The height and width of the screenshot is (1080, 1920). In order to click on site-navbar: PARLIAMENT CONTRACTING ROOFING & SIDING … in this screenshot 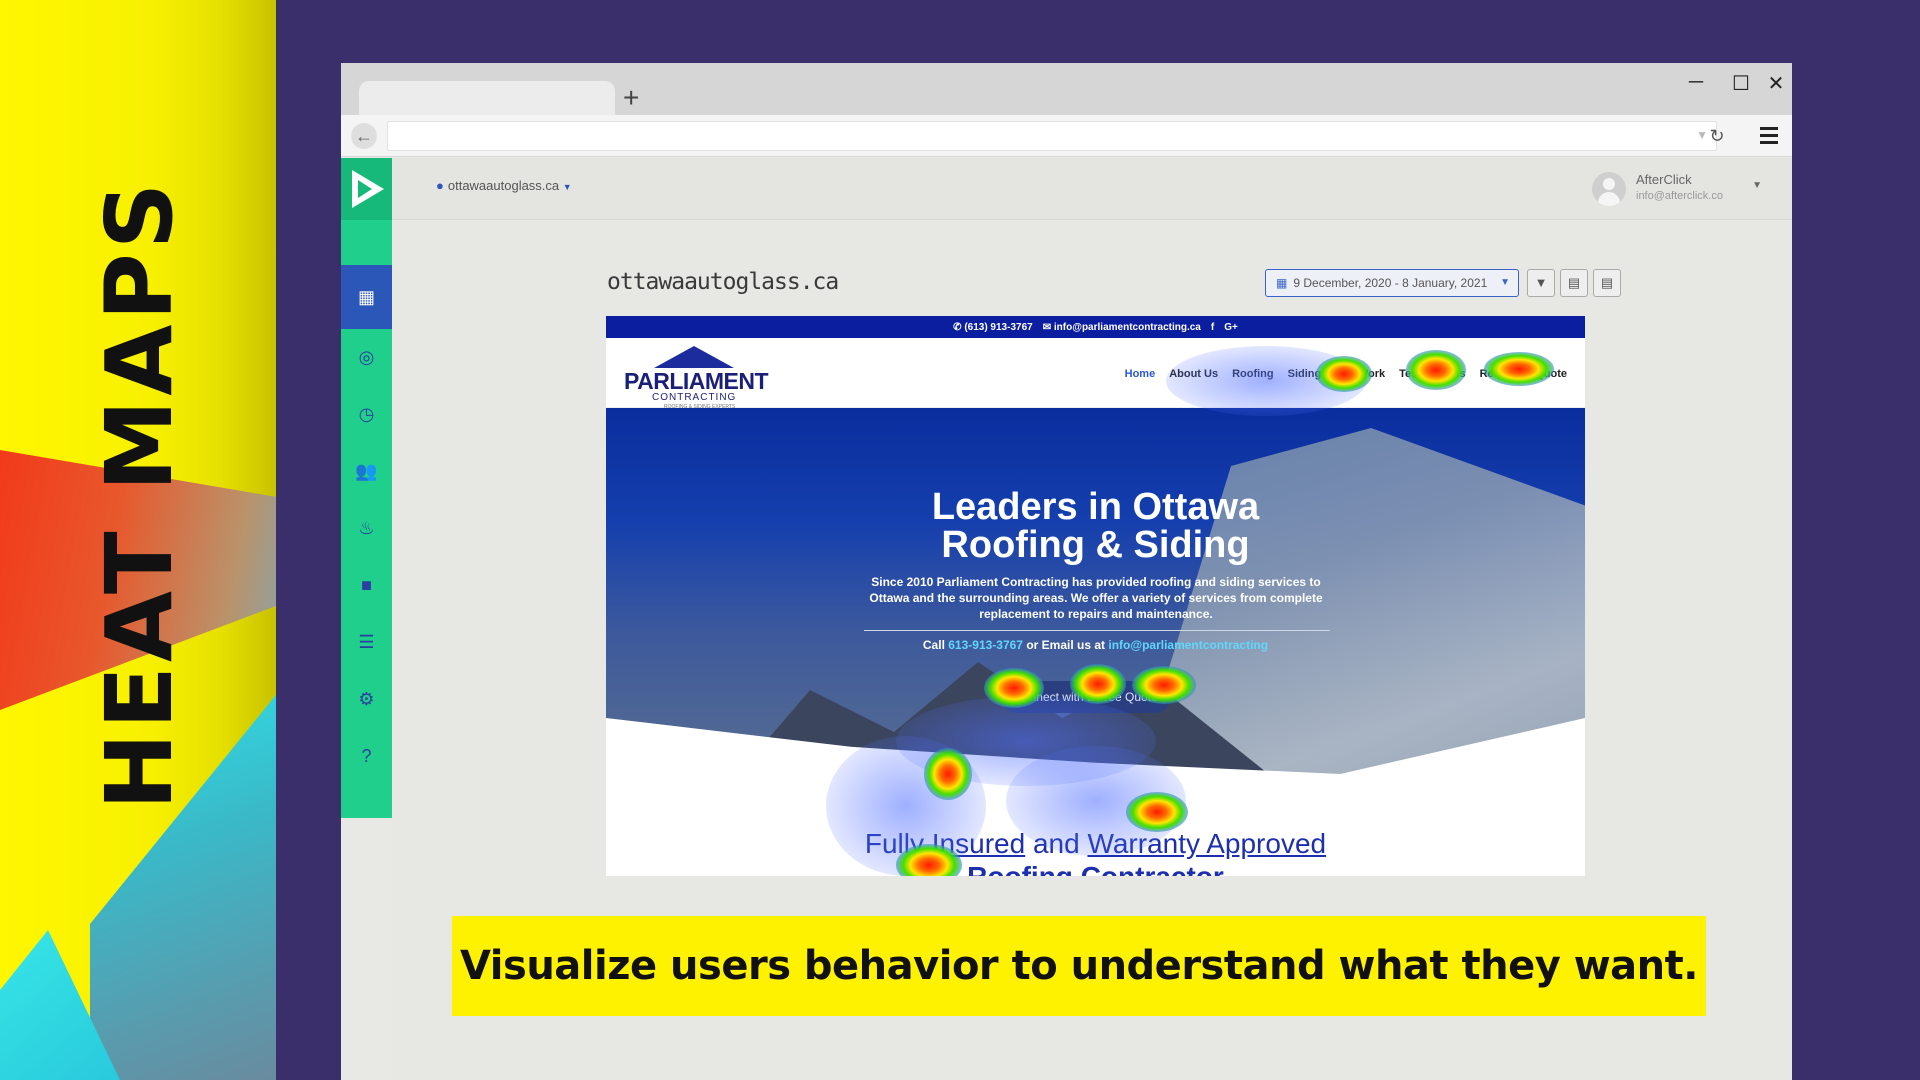, I will do `click(1095, 374)`.